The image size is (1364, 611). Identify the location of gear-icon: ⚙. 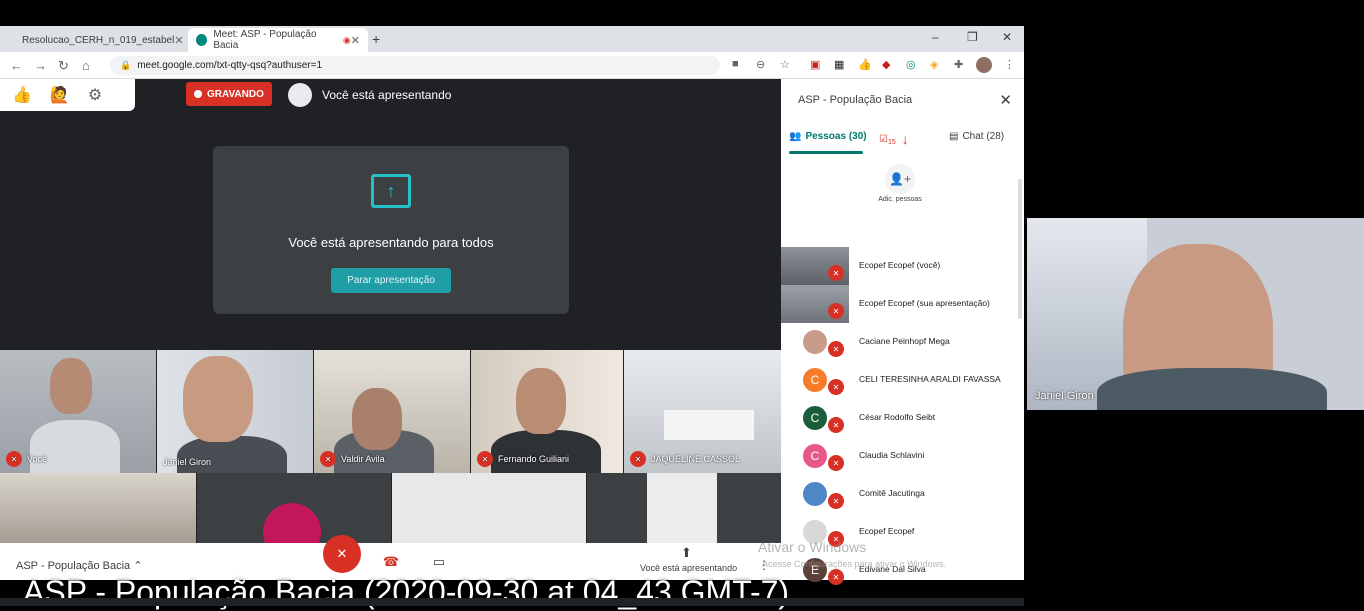
(95, 95).